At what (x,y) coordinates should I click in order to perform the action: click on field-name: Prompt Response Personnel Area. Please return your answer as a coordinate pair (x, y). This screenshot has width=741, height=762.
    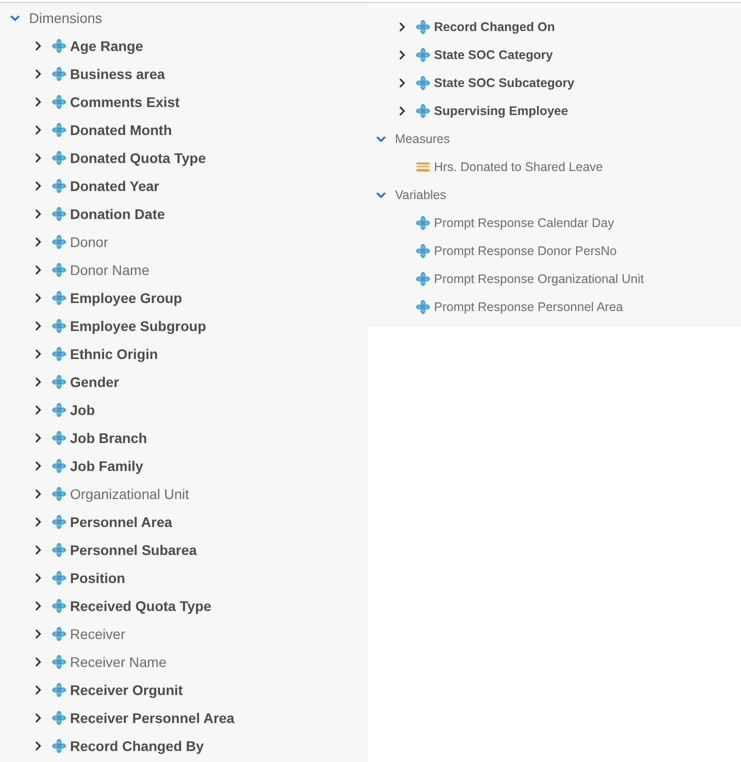
    Looking at the image, I should click on (528, 307).